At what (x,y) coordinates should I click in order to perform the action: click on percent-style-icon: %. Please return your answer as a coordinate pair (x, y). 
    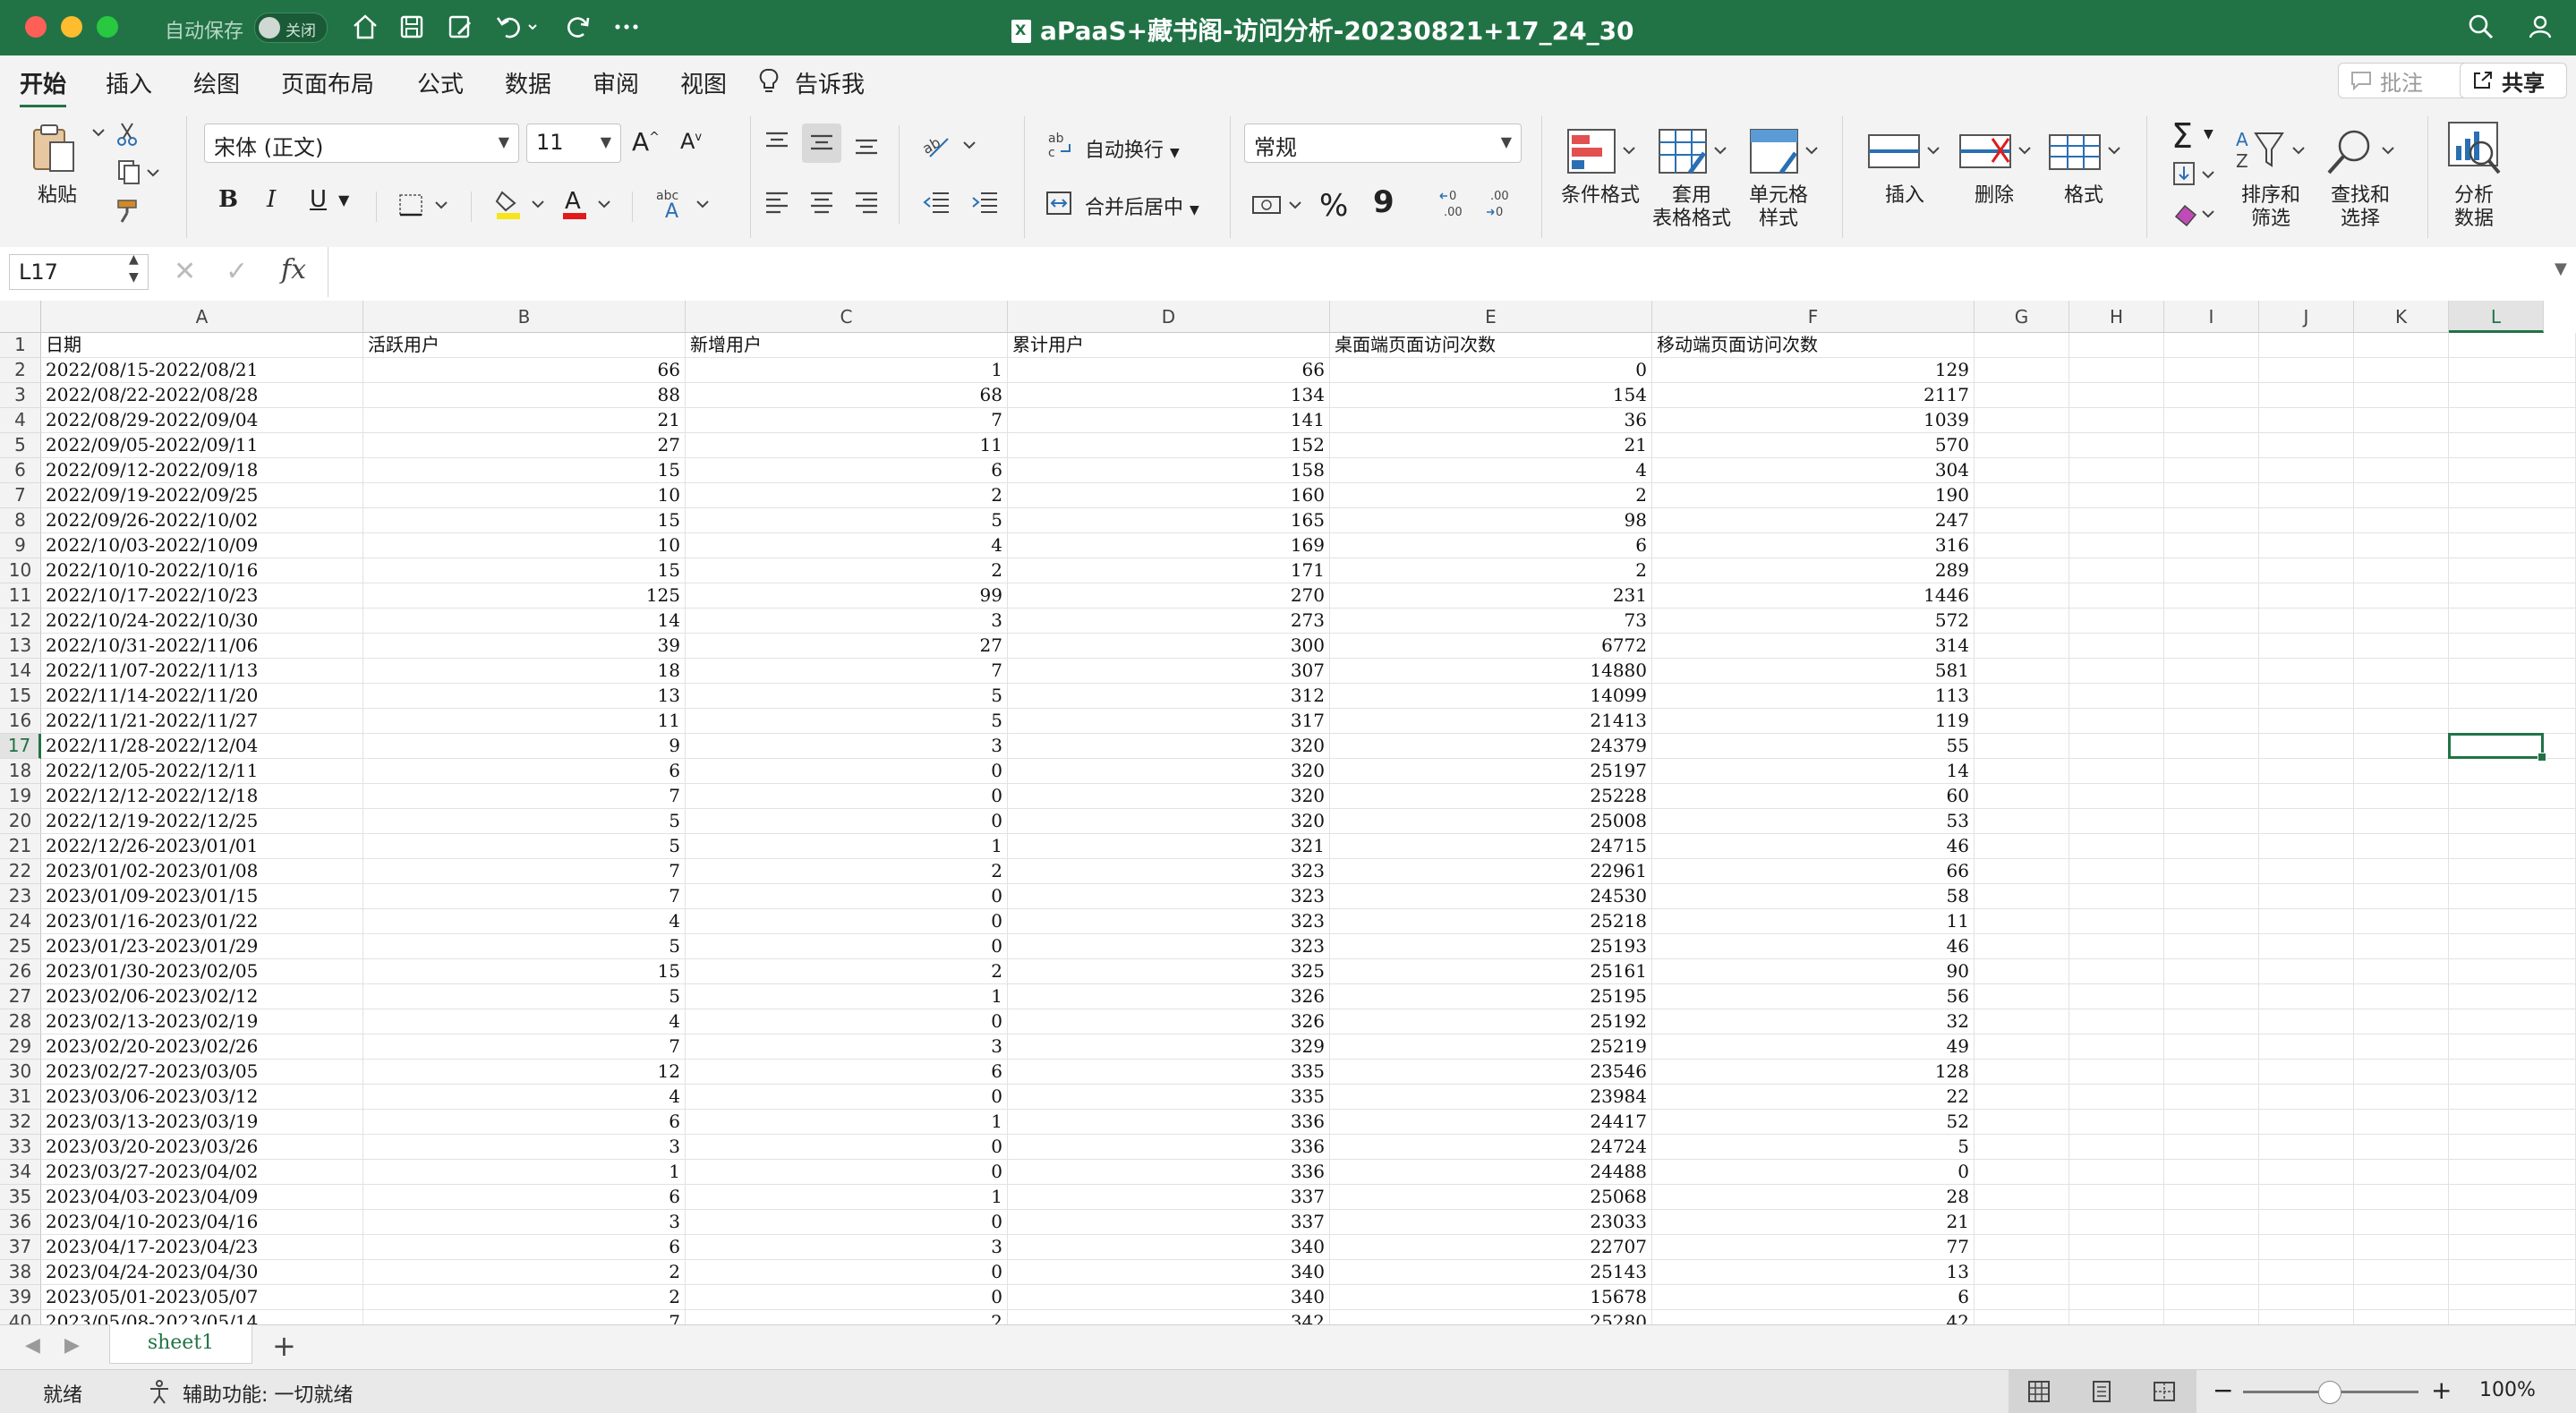
    Looking at the image, I should click on (1333, 206).